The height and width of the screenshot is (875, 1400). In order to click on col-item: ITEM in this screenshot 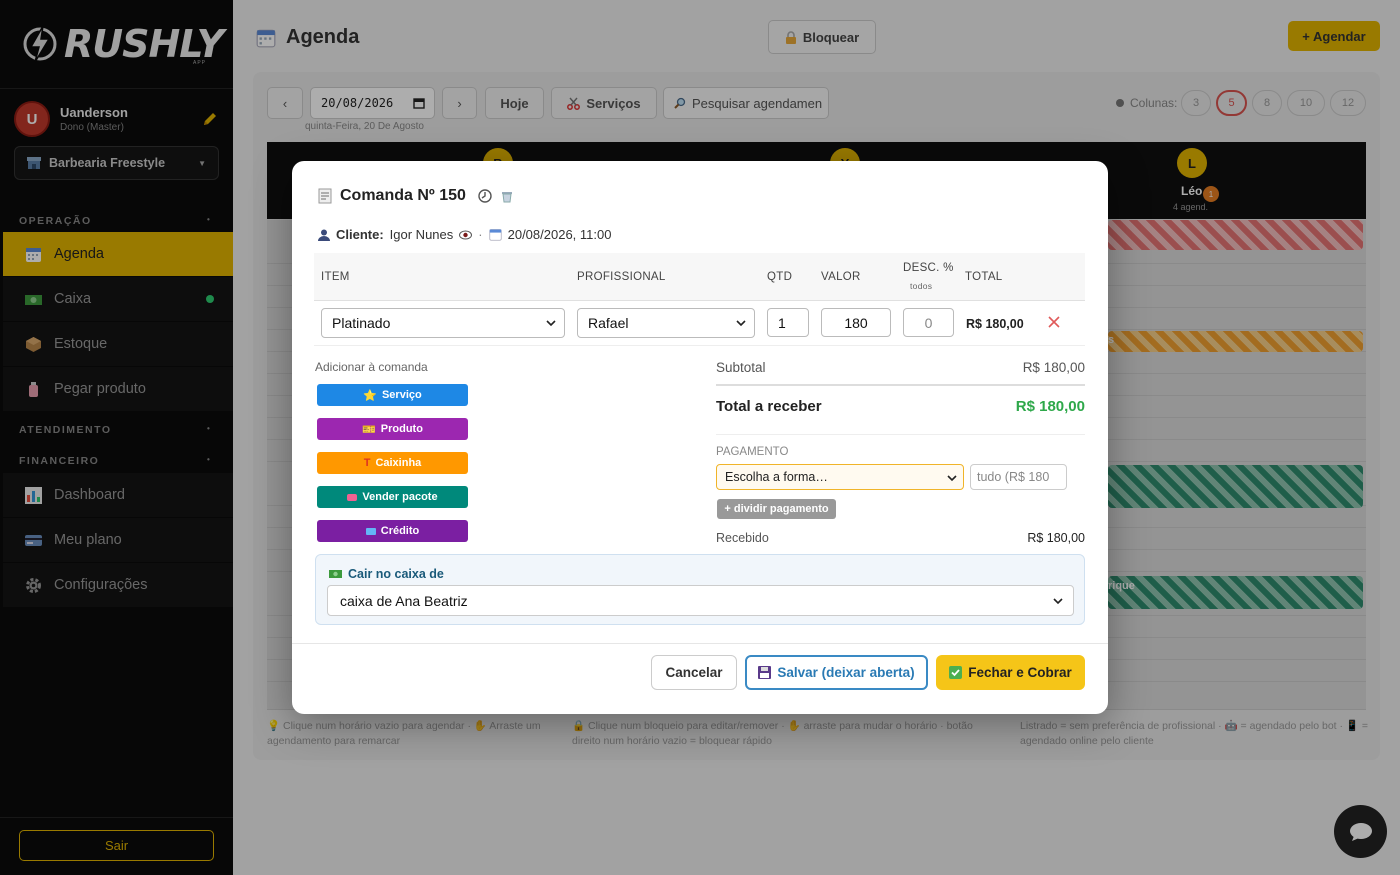, I will do `click(335, 277)`.